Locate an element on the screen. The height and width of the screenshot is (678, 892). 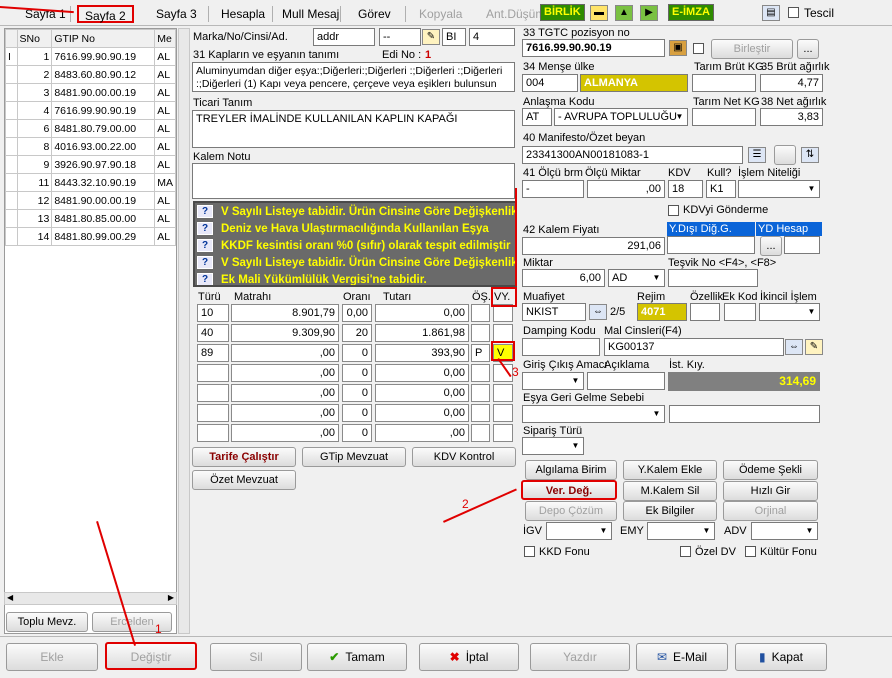
tarim-net-input is located at coordinates (724, 117).